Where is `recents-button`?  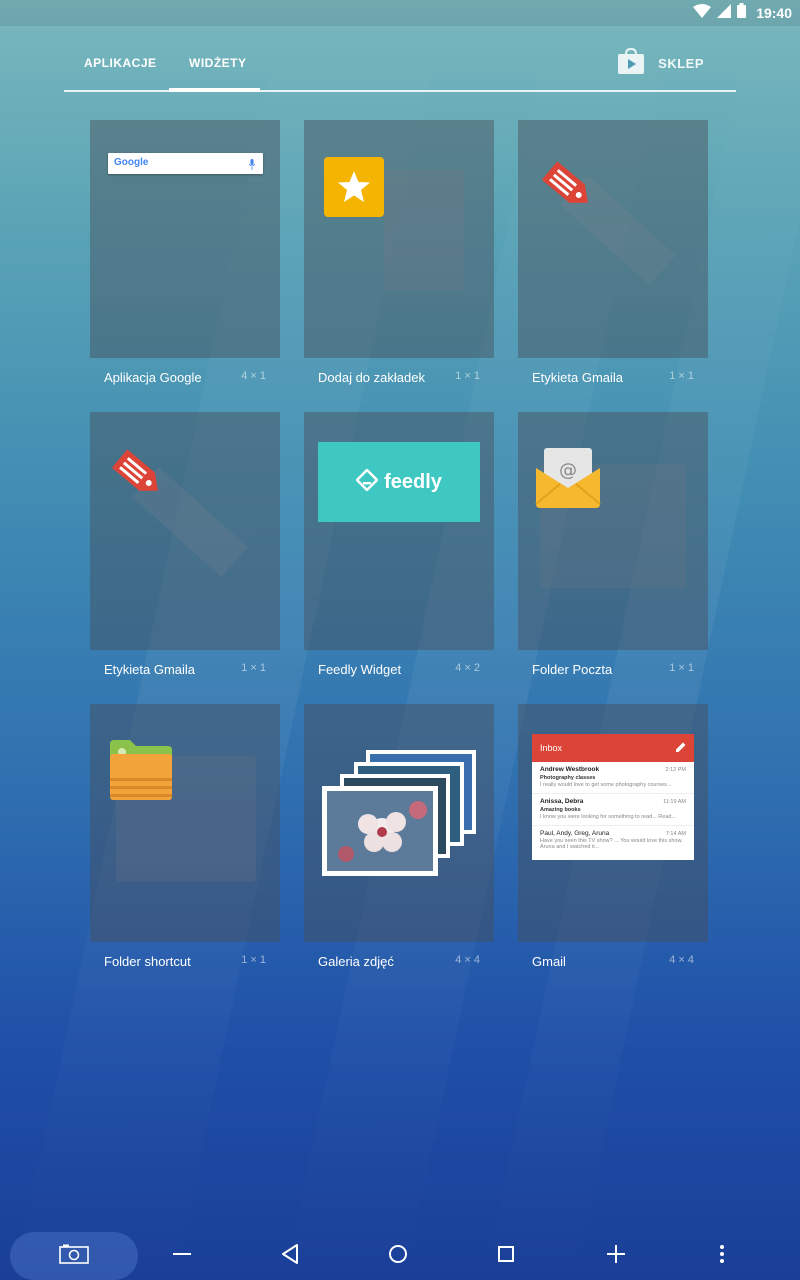 recents-button is located at coordinates (506, 1256).